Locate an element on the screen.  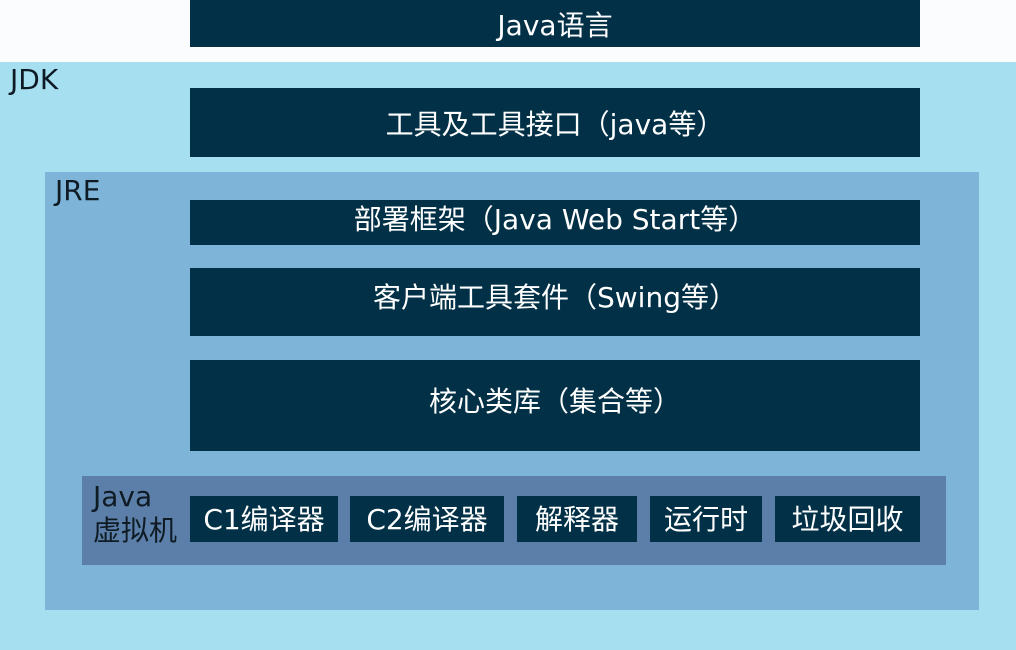
tools-box: 工具及工具接口（java等） is located at coordinates (555, 122).